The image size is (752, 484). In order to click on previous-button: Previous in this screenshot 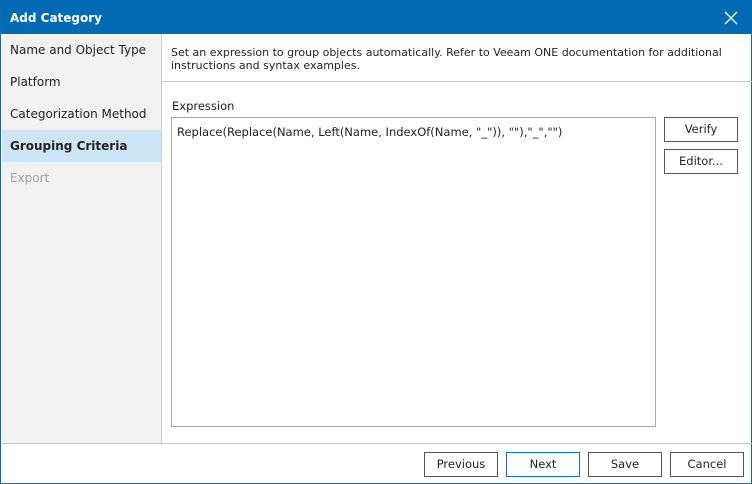, I will do `click(461, 464)`.